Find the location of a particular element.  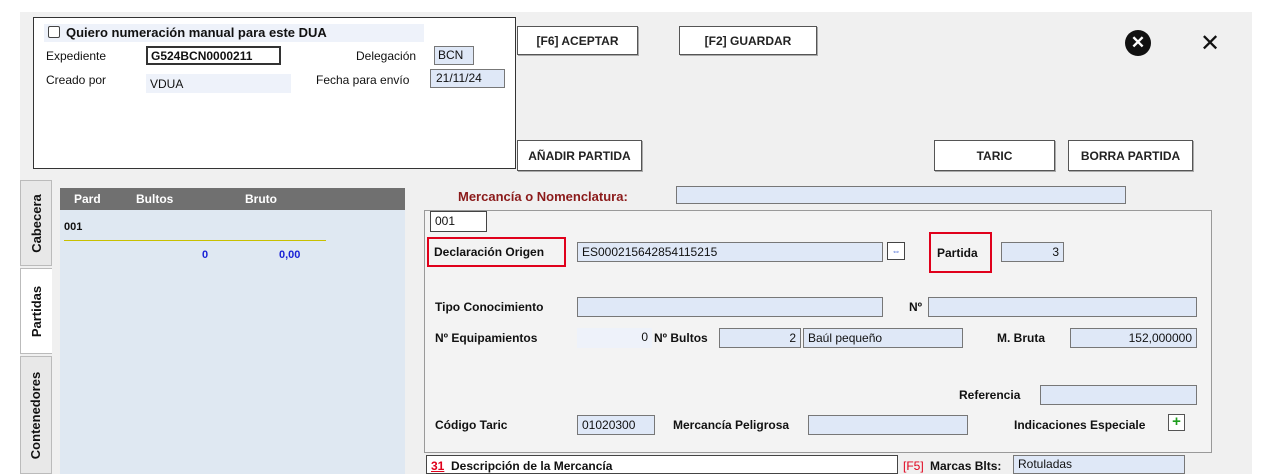

manual-numbering-checkbox is located at coordinates (54, 32).